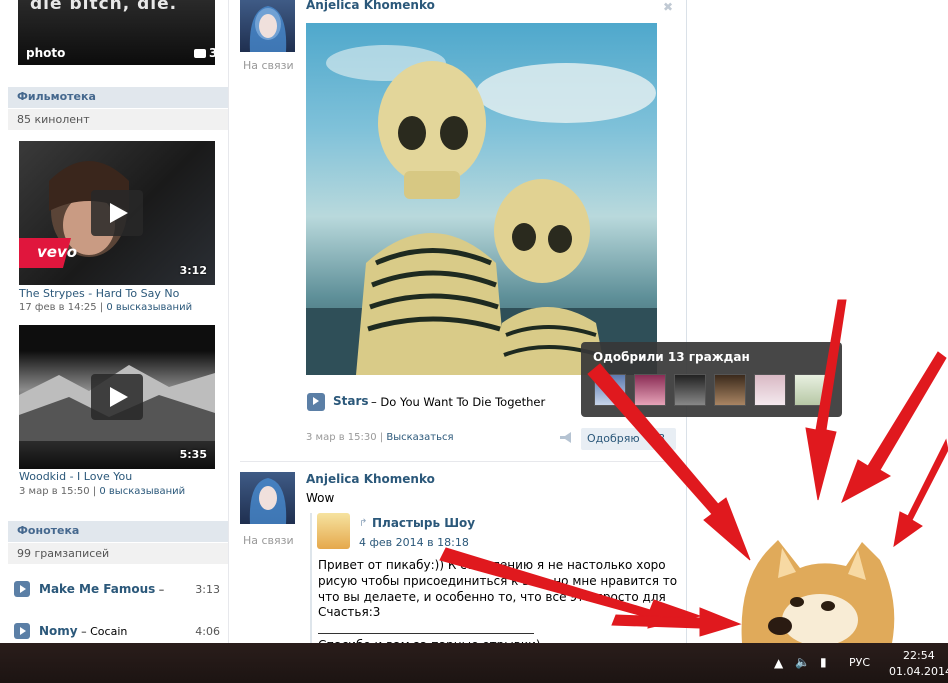  Describe the element at coordinates (341, 437) in the screenshot. I see `post-date: 3 мар в 15:30` at that location.